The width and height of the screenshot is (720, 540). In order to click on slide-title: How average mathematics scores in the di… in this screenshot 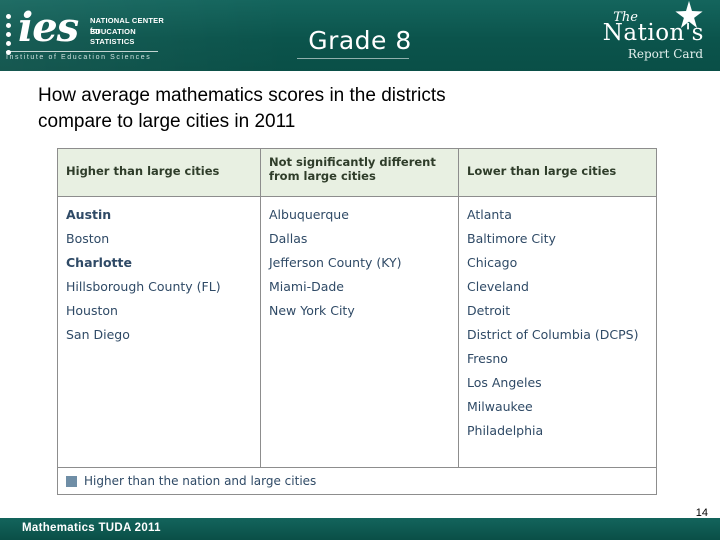, I will do `click(358, 109)`.